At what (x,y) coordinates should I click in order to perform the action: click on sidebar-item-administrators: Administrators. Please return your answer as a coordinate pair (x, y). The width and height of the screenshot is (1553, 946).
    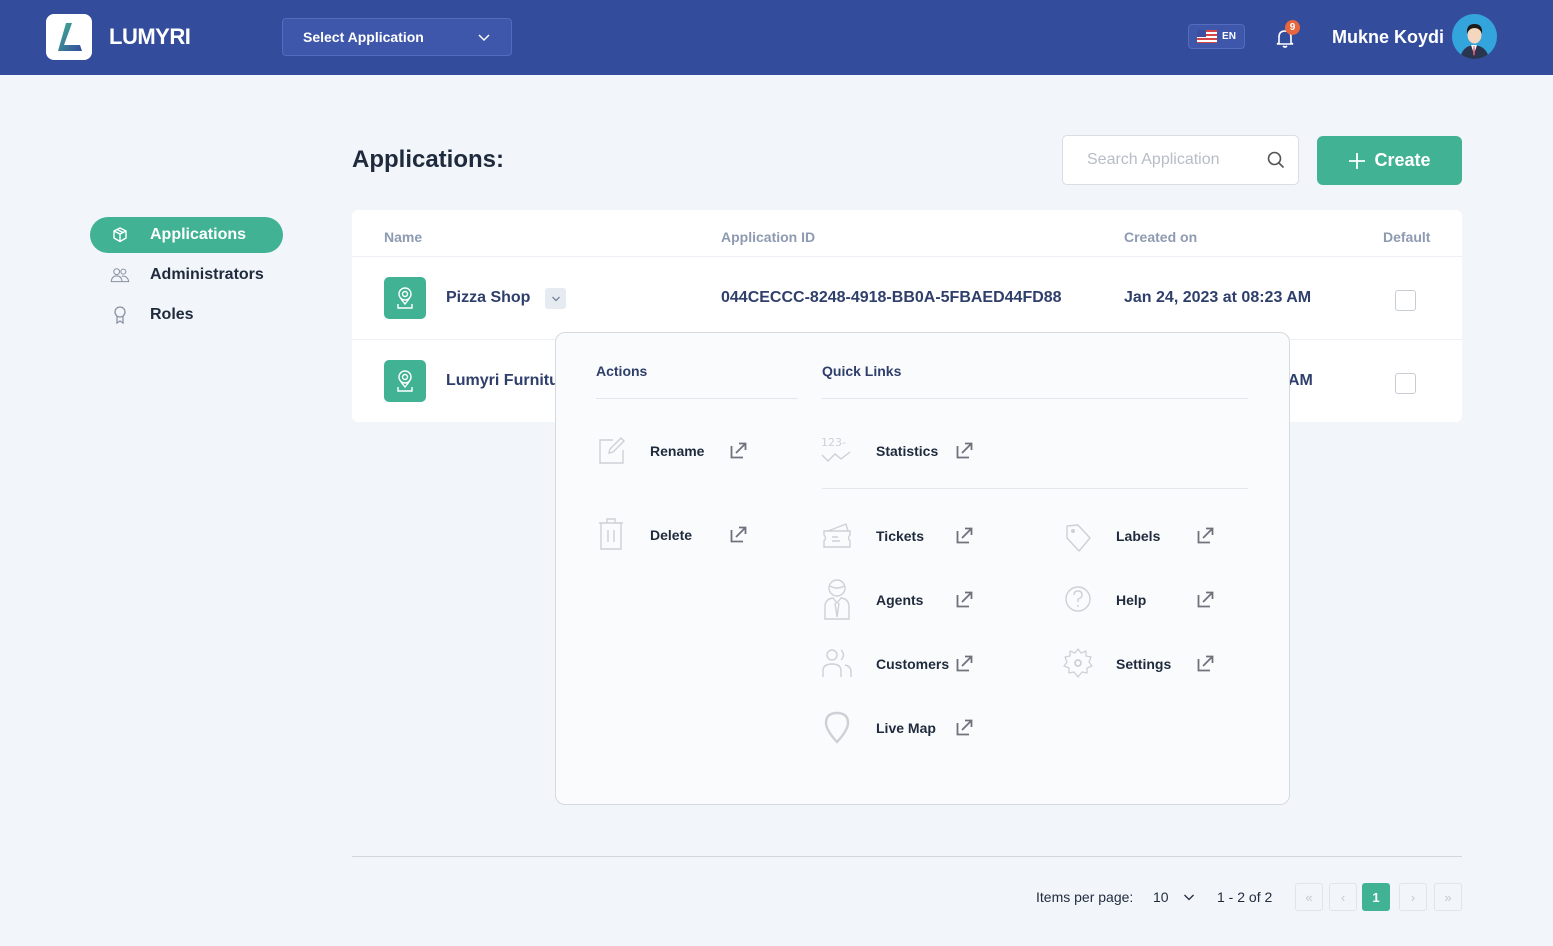
    Looking at the image, I should click on (186, 275).